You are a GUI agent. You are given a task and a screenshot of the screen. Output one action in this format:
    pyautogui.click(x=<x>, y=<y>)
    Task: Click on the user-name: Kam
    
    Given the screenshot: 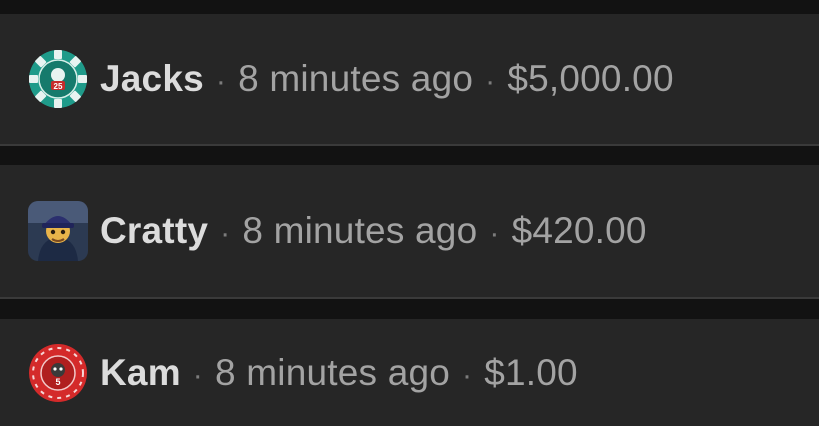 What is the action you would take?
    pyautogui.click(x=140, y=373)
    